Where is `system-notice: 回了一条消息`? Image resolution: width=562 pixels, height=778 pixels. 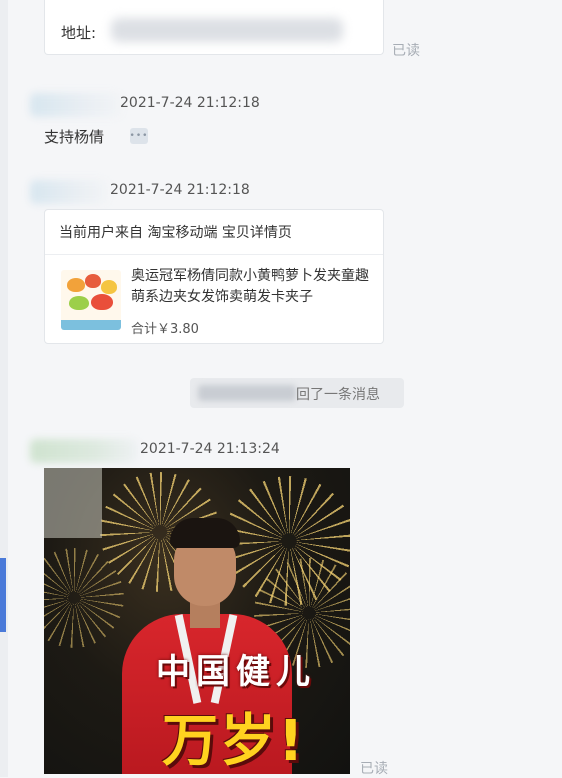 system-notice: 回了一条消息 is located at coordinates (297, 393).